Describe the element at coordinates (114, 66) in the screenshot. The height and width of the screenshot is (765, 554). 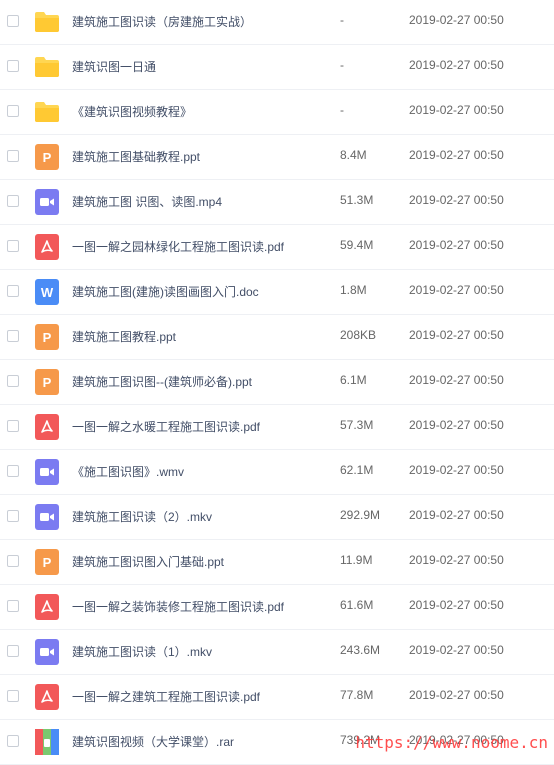
I see `file-name: 建筑识图一日通` at that location.